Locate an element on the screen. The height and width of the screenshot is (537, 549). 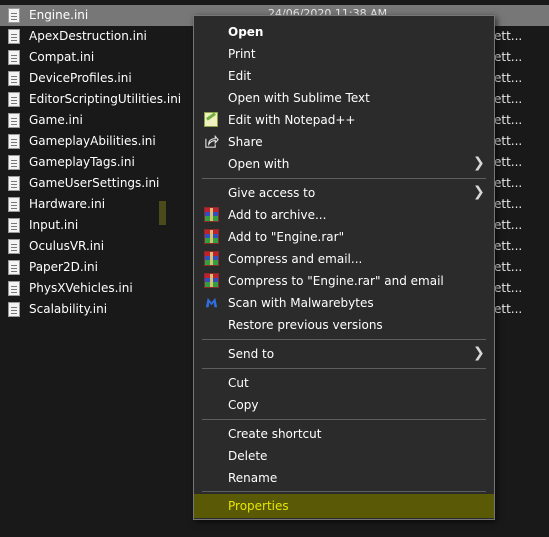
menu-item-cut: Cut is located at coordinates (344, 383).